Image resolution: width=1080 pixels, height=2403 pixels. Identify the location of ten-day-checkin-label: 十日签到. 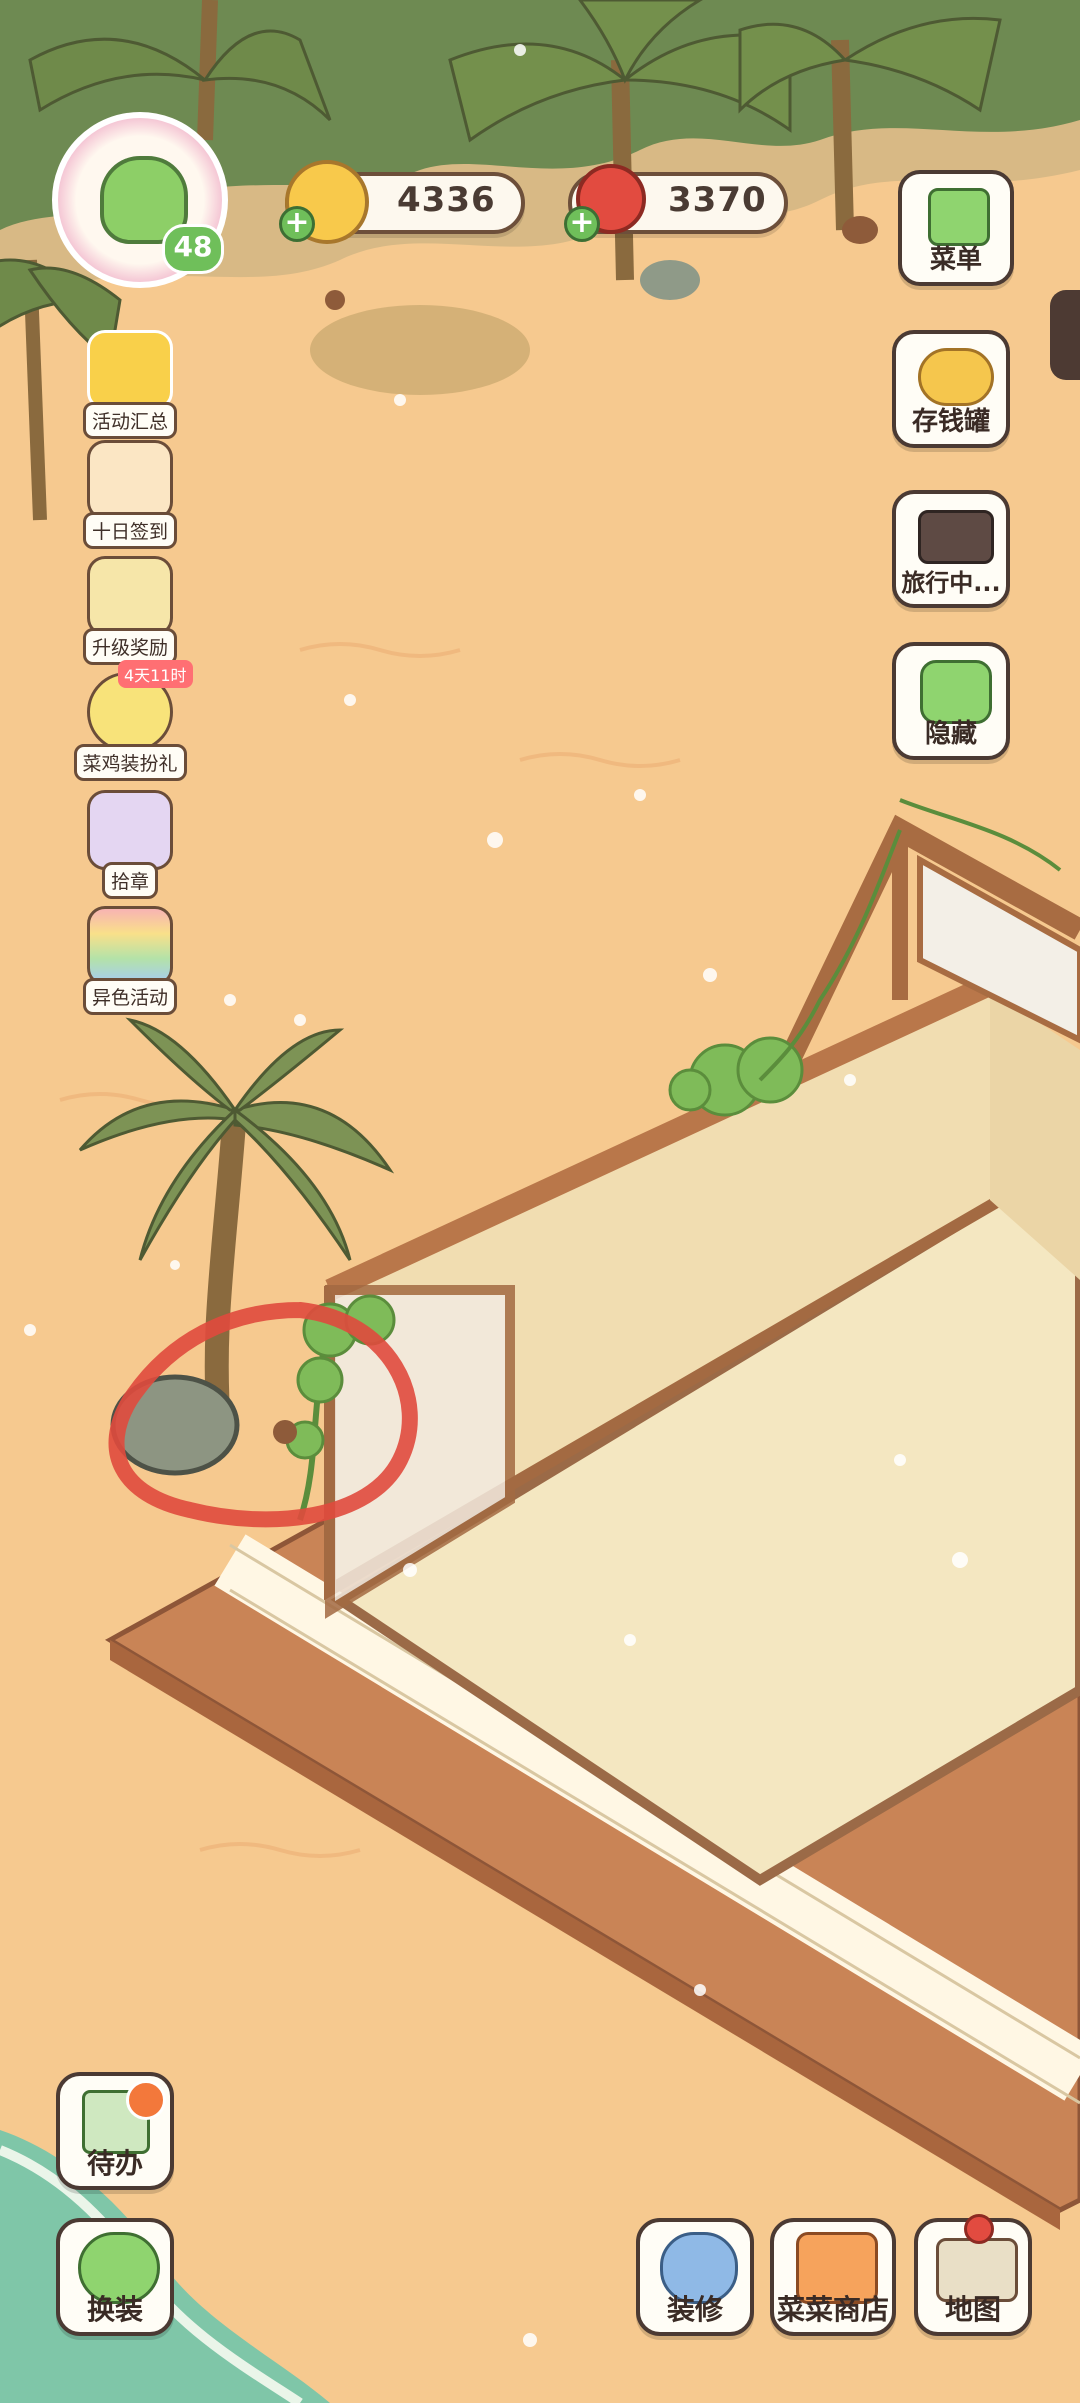
(129, 530).